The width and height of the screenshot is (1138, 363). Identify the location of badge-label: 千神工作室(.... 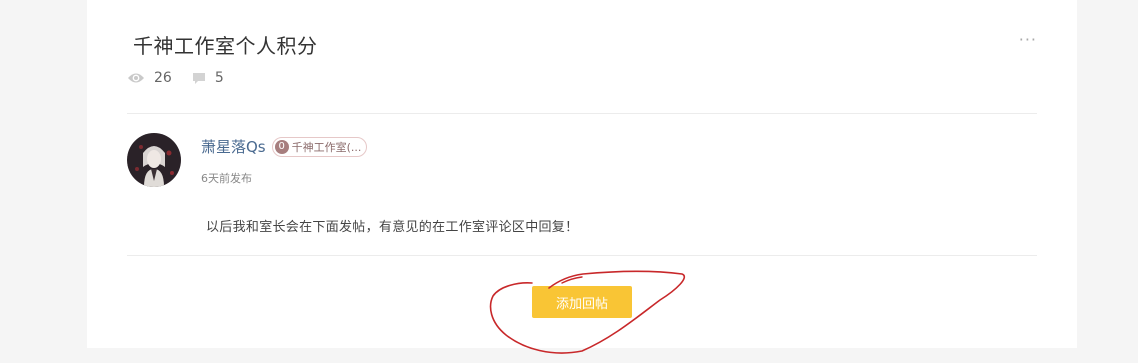
(326, 147).